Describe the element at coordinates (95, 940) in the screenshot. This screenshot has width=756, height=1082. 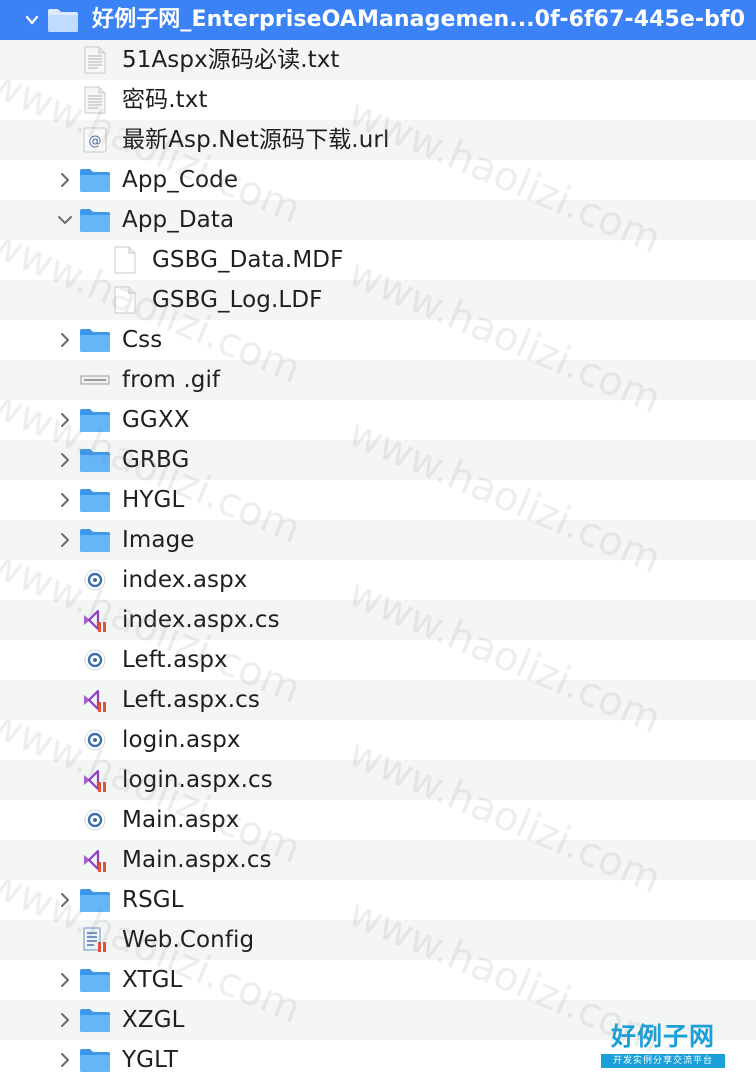
I see `config-file-icon` at that location.